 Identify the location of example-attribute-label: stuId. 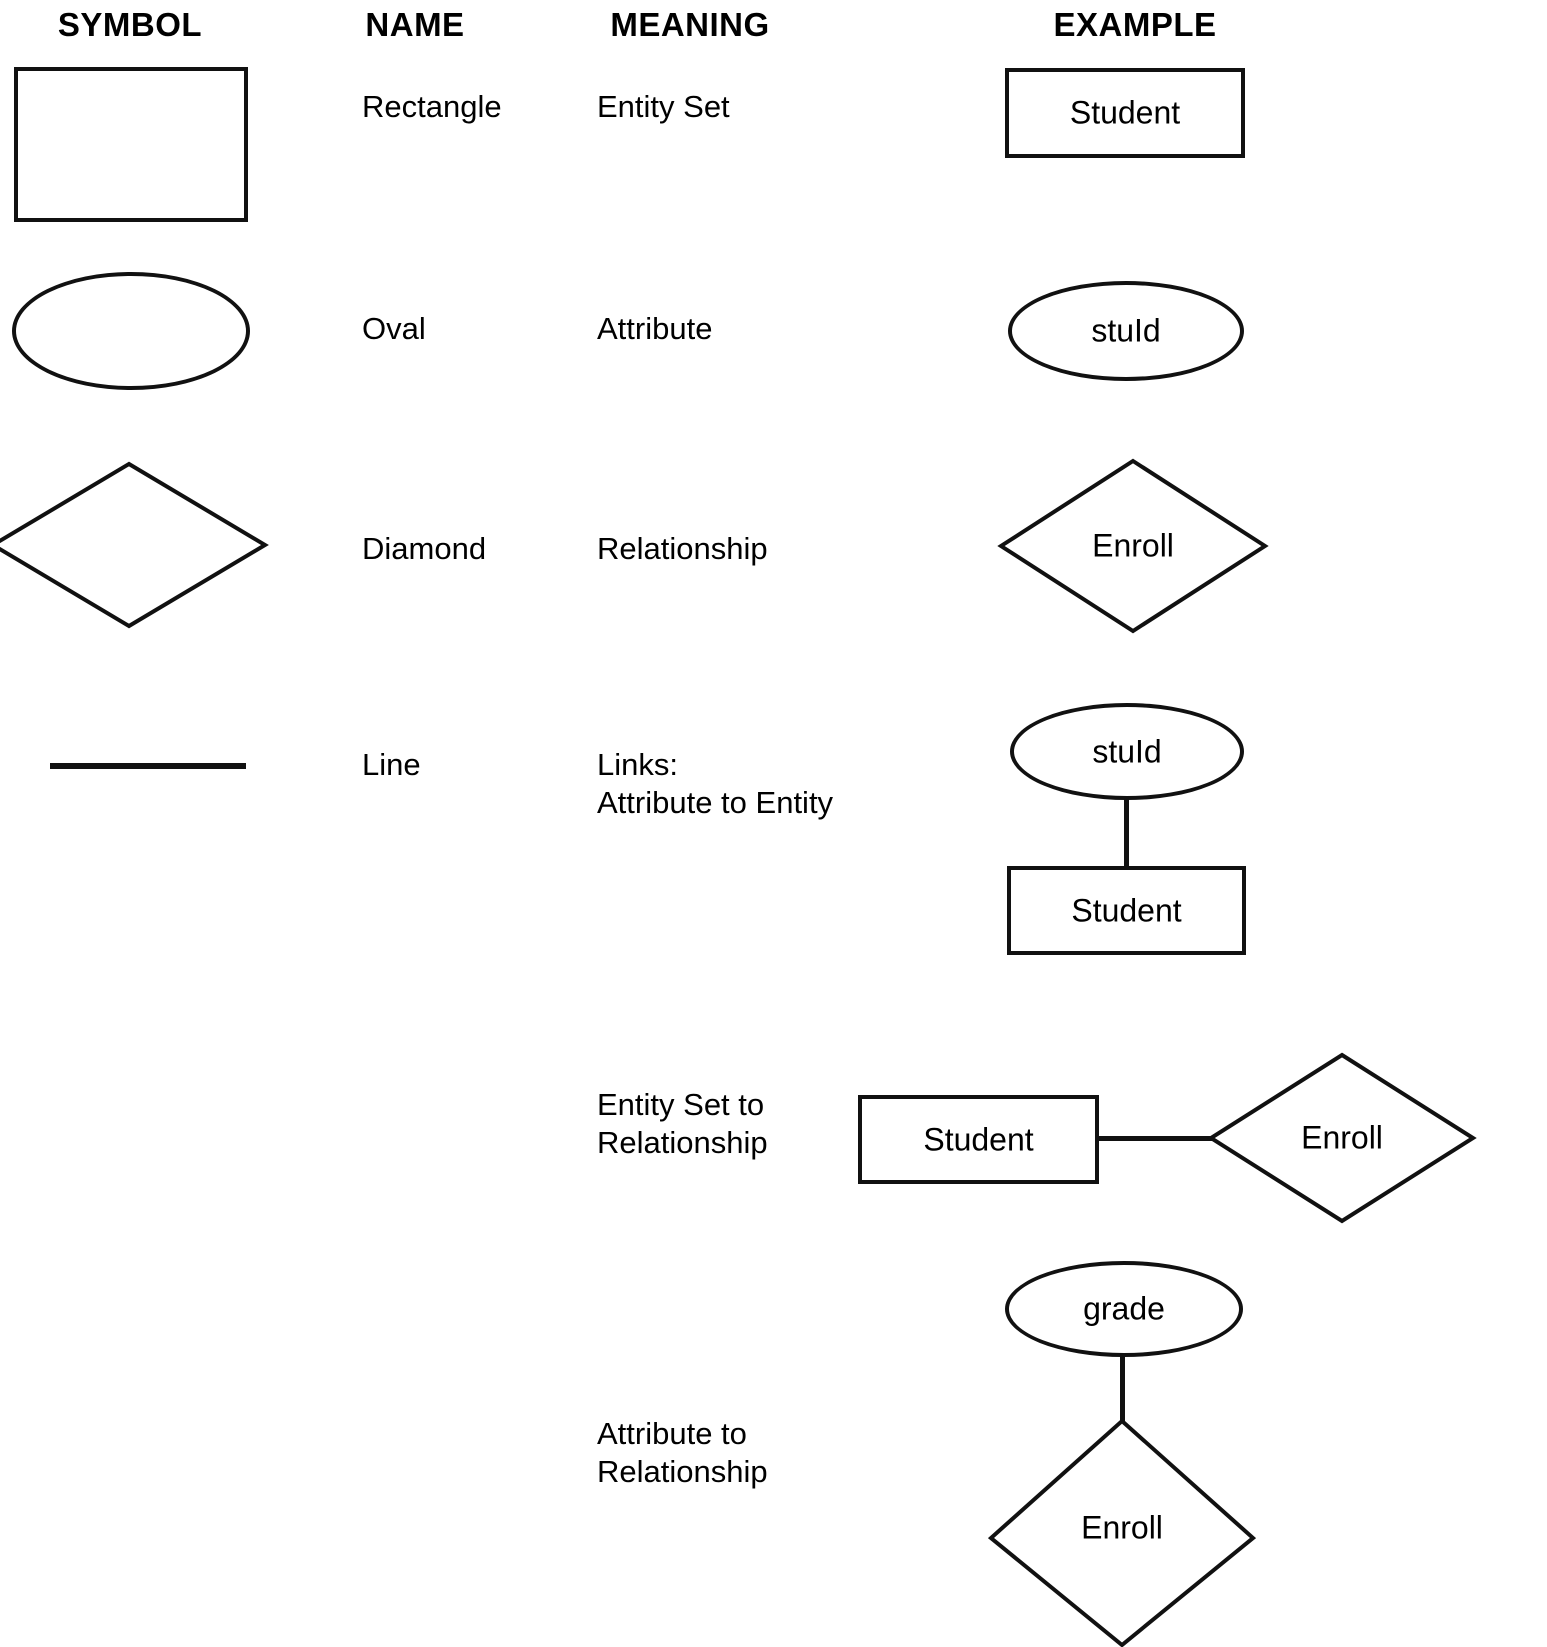
(1126, 330).